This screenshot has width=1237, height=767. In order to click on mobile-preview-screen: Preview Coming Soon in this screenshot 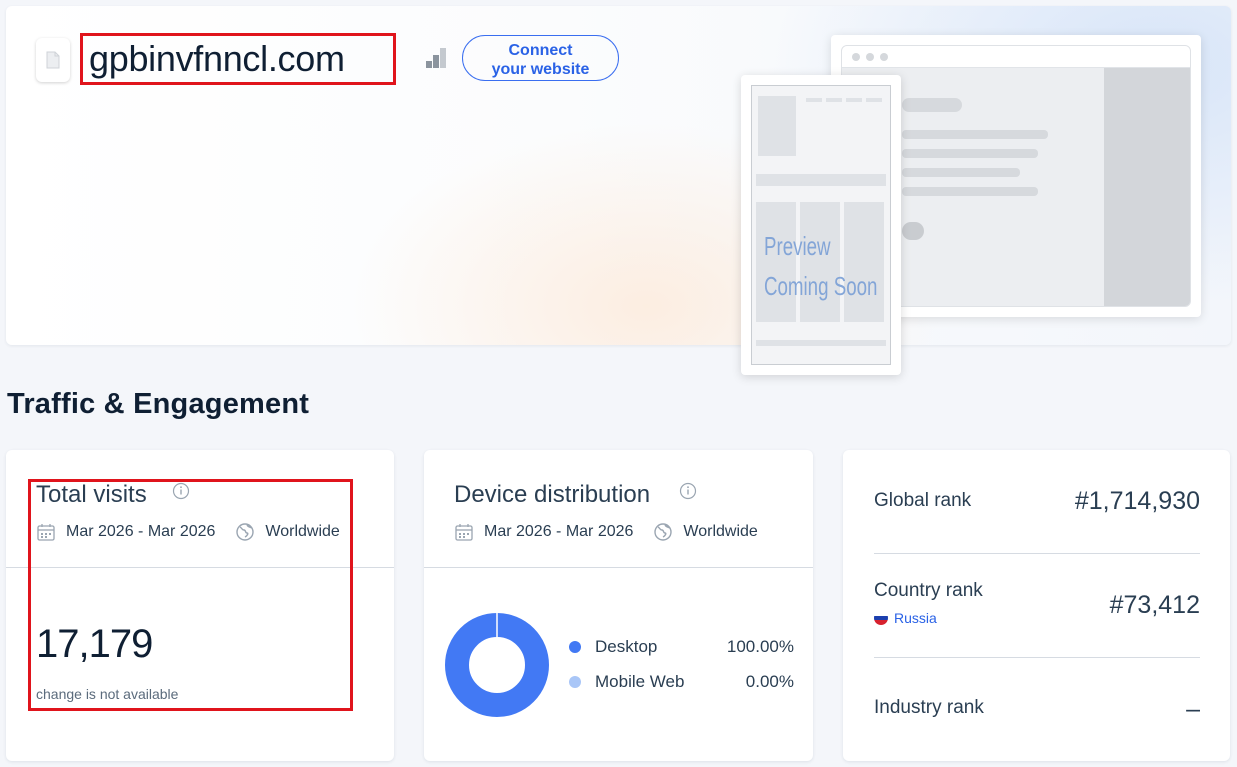, I will do `click(821, 225)`.